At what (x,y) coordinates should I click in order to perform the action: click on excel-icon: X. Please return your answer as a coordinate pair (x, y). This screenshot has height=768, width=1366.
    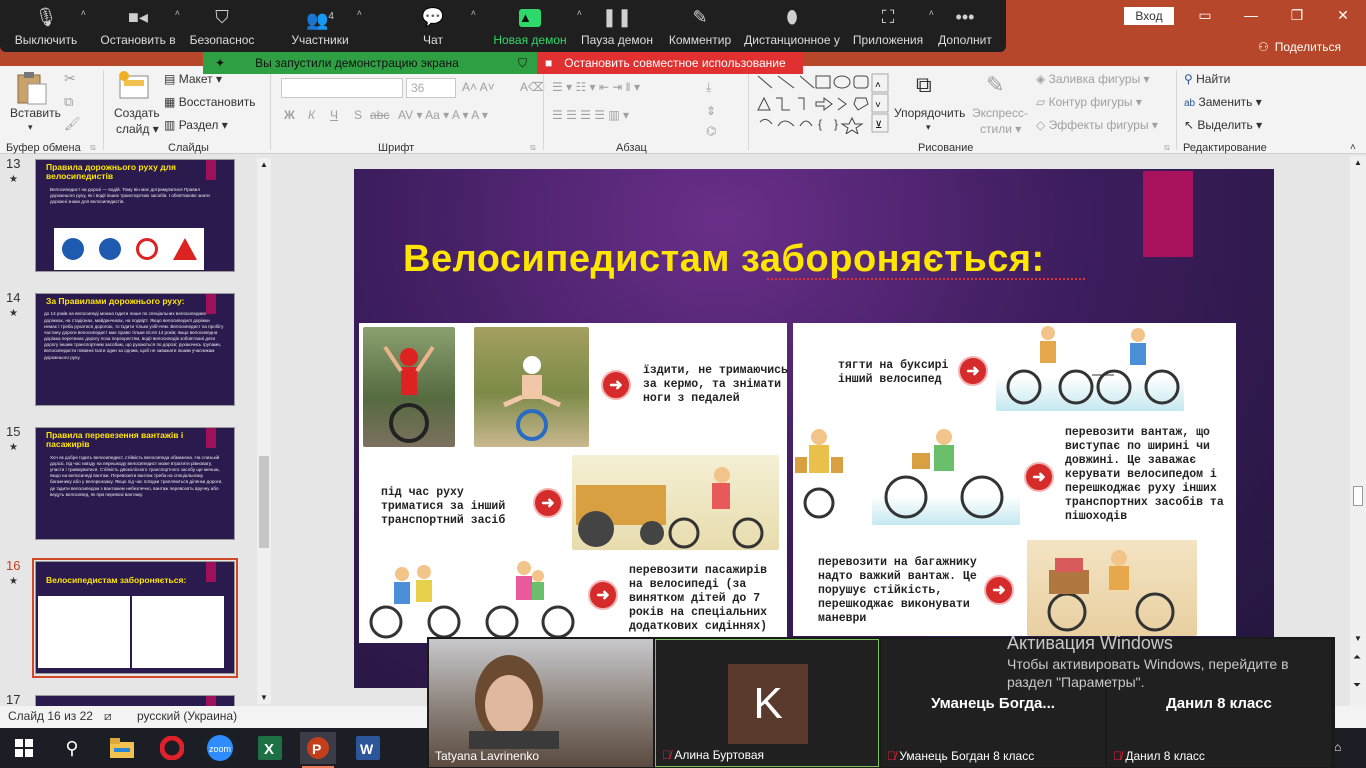
    Looking at the image, I should click on (270, 748).